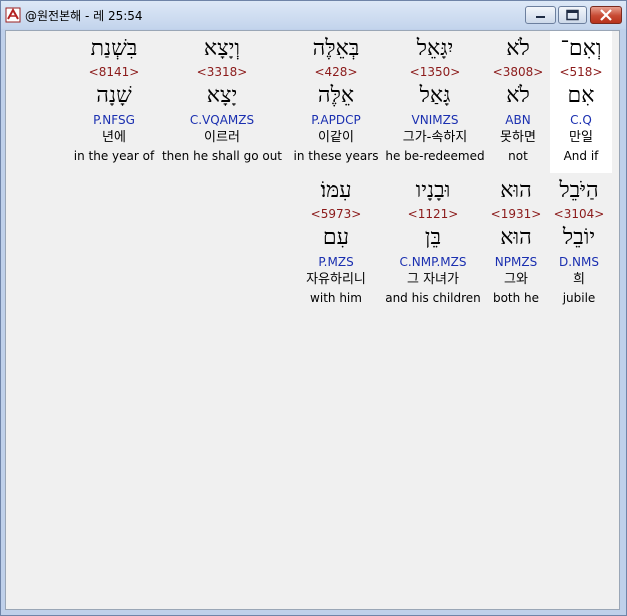 This screenshot has height=616, width=627. I want to click on hebrew-word: בְּאֵלֶּה, so click(336, 48).